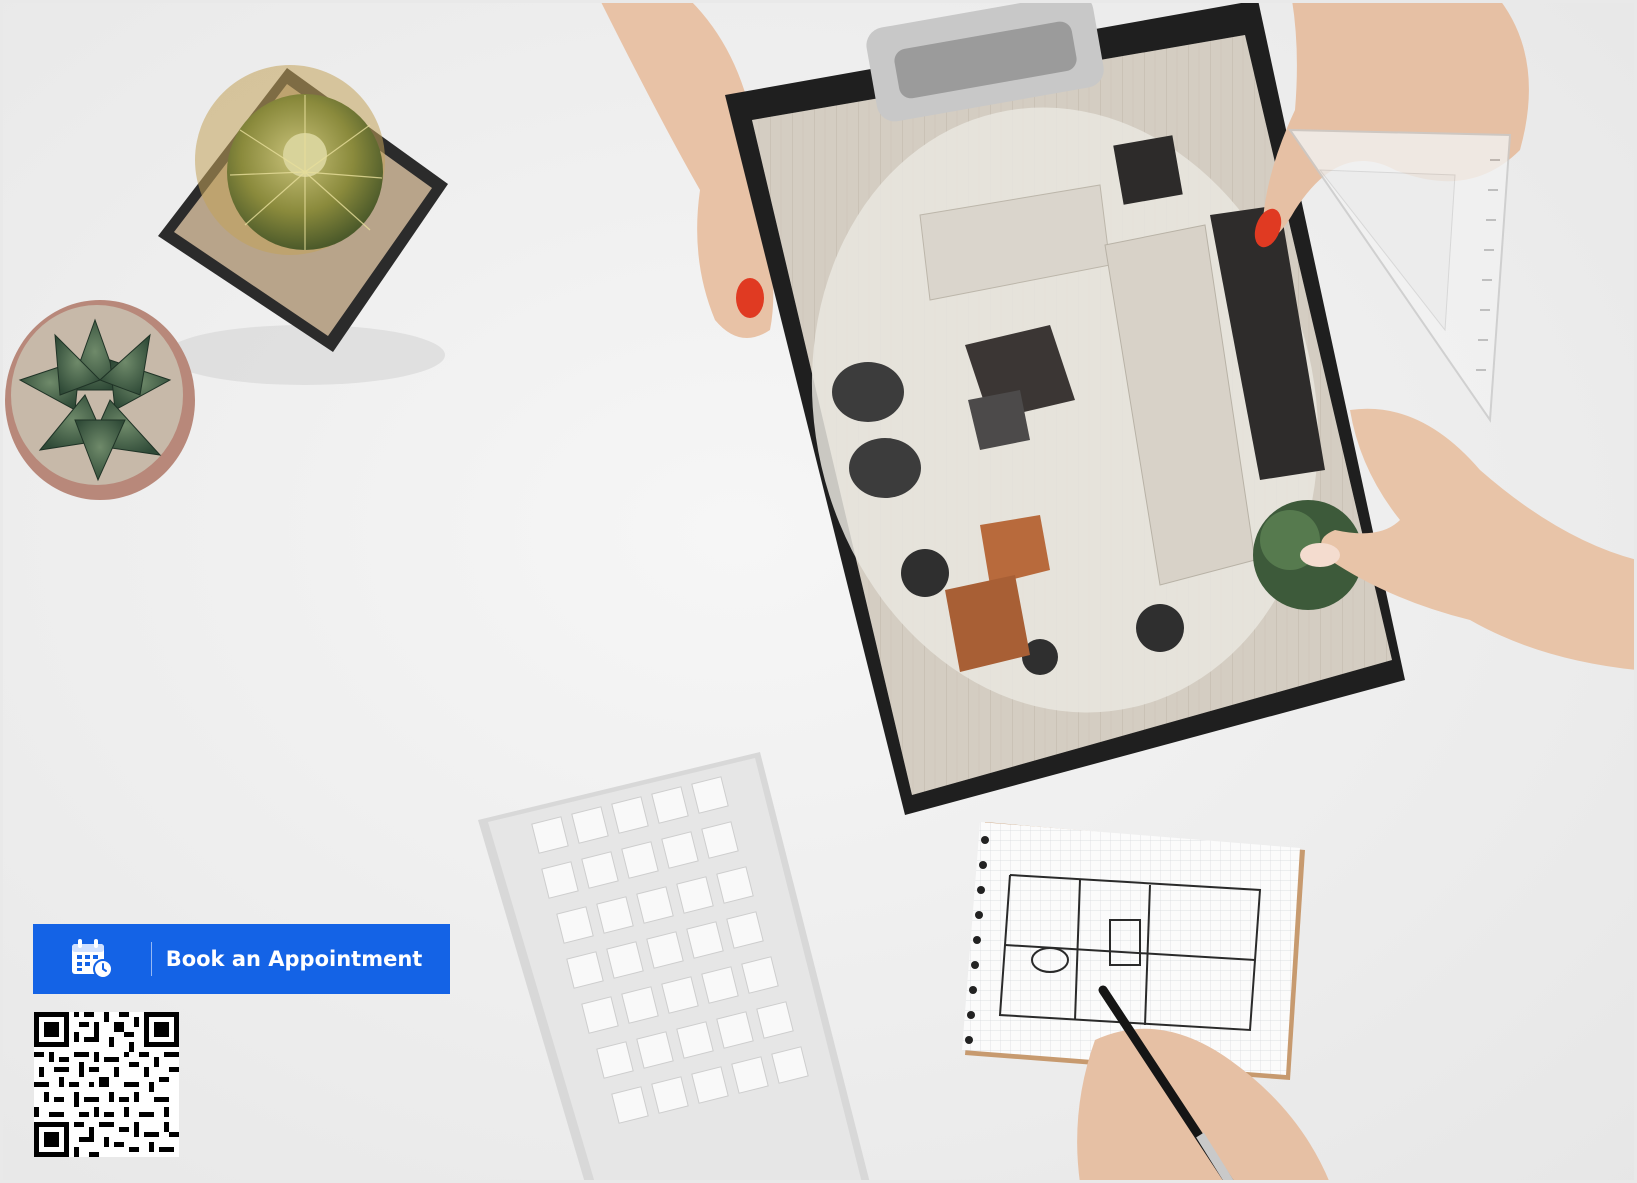  What do you see at coordinates (92, 959) in the screenshot?
I see `calendar-clock-icon` at bounding box center [92, 959].